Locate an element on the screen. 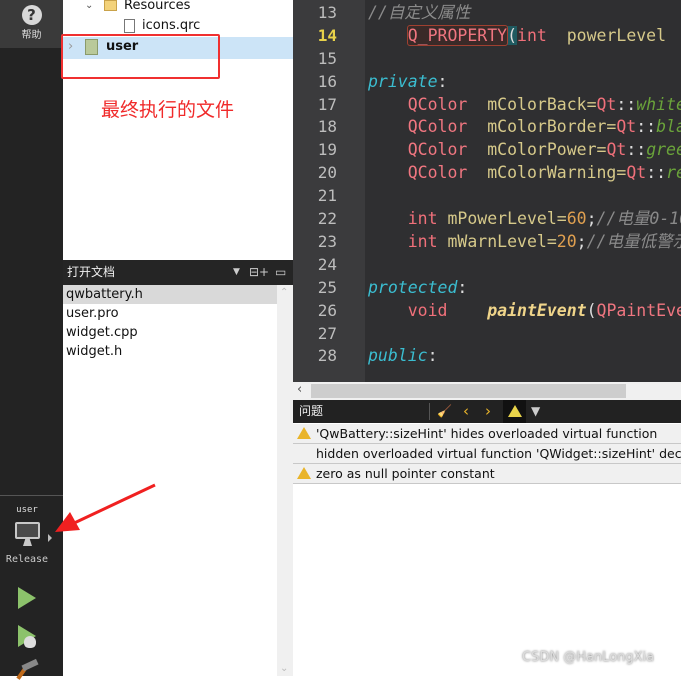  code-token: public is located at coordinates (398, 356).